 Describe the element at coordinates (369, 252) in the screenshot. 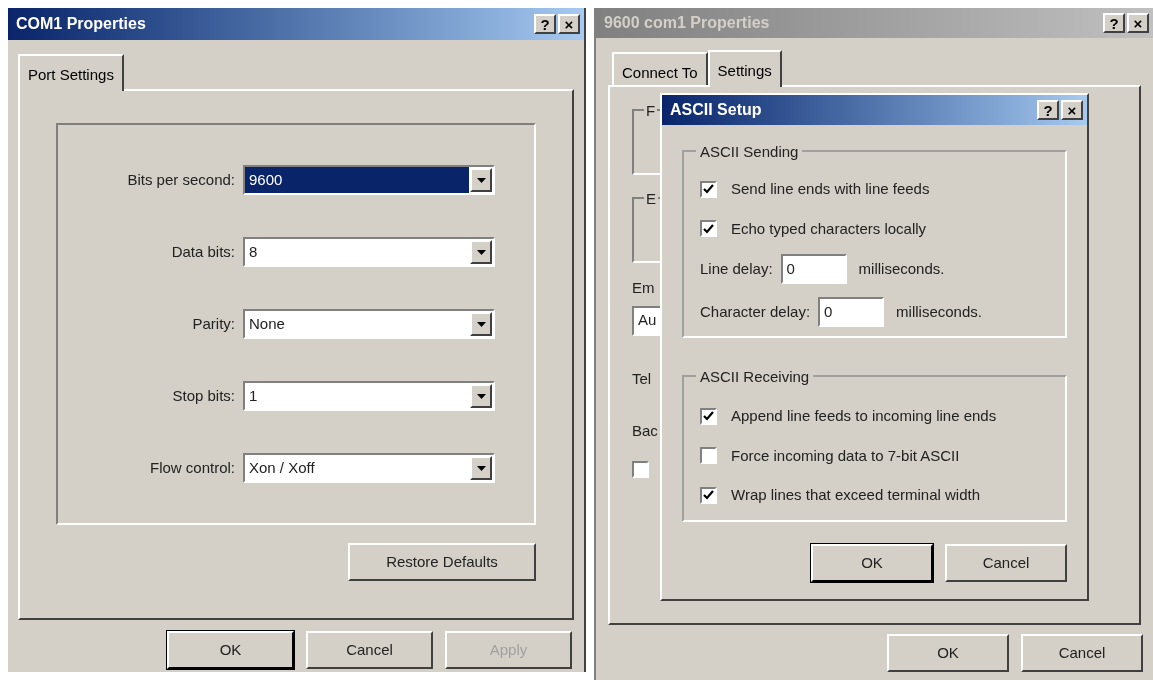

I see `dropdown: 8` at that location.